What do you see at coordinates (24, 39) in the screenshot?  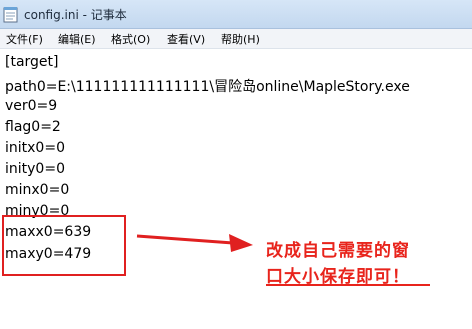 I see `menu-file: 文件(F)` at bounding box center [24, 39].